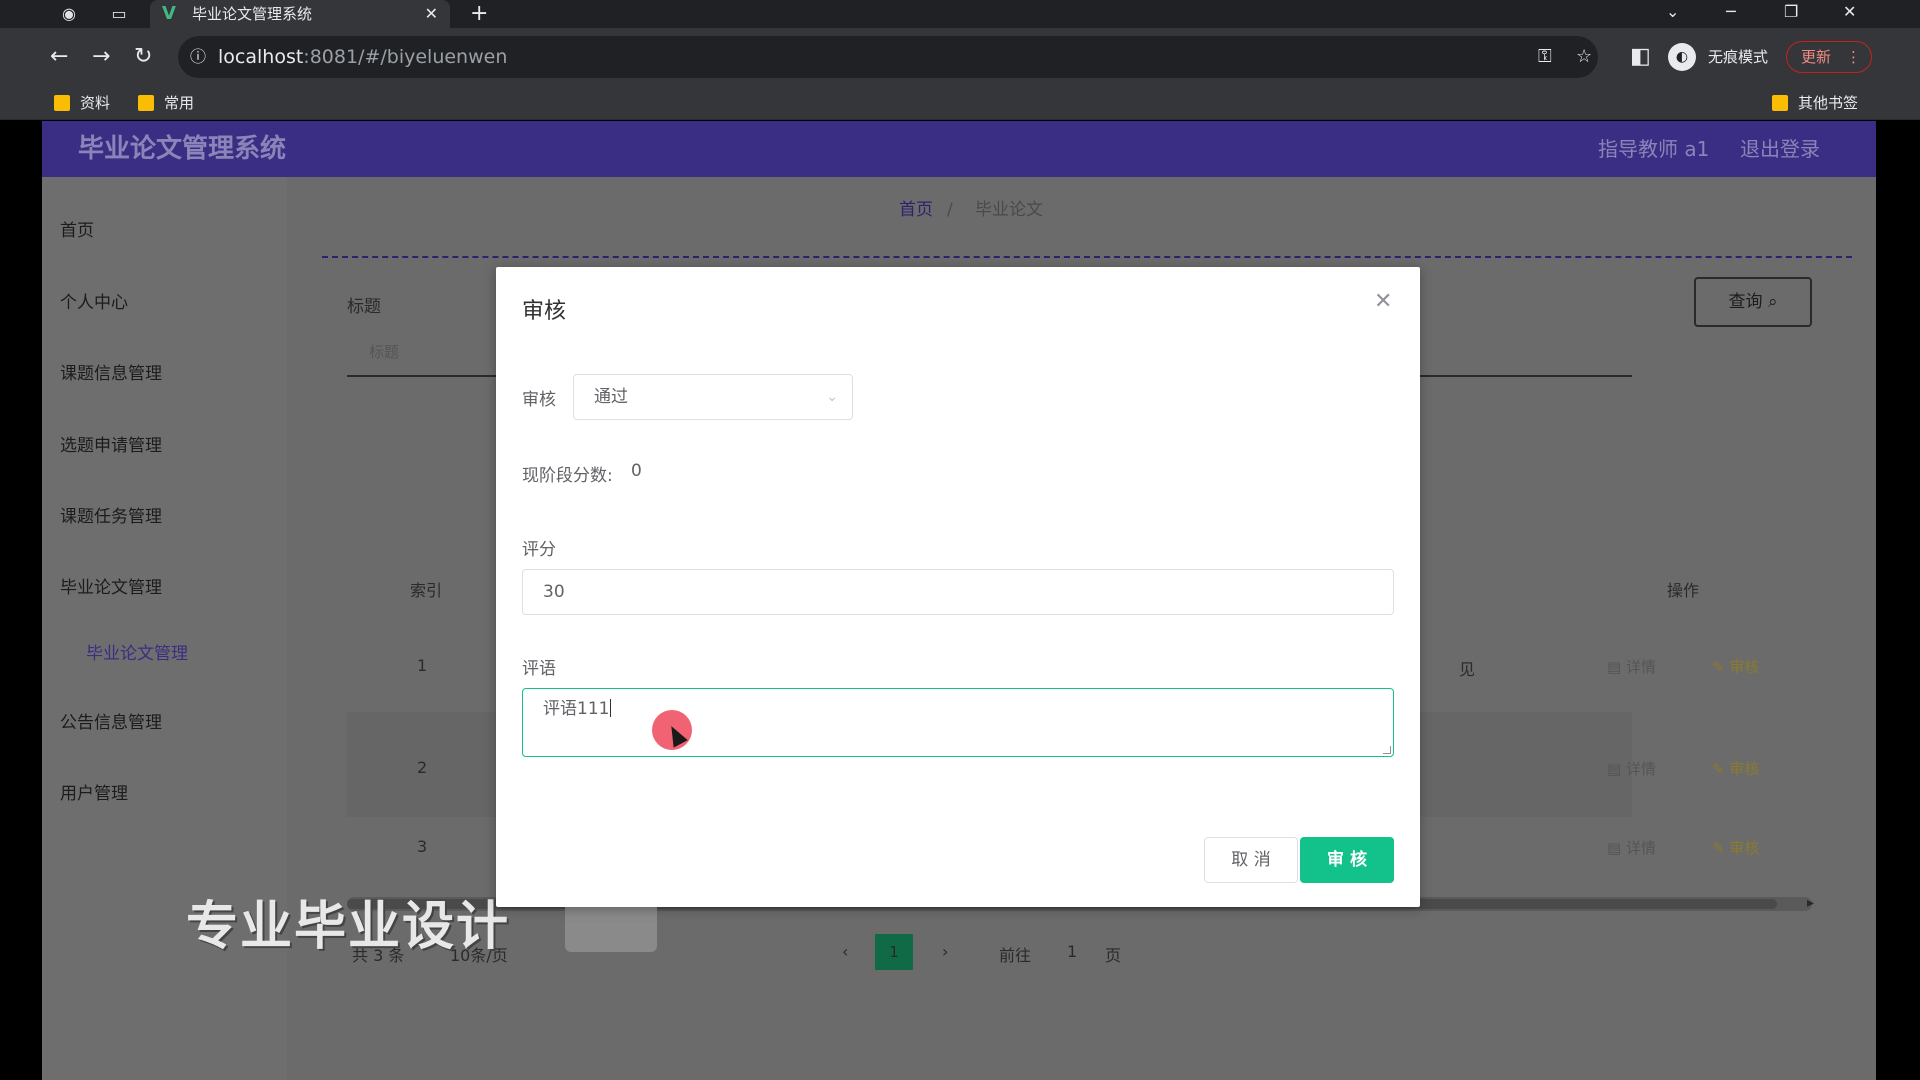  I want to click on bookmarks-bar: 资料 常用 其他书签, so click(960, 103).